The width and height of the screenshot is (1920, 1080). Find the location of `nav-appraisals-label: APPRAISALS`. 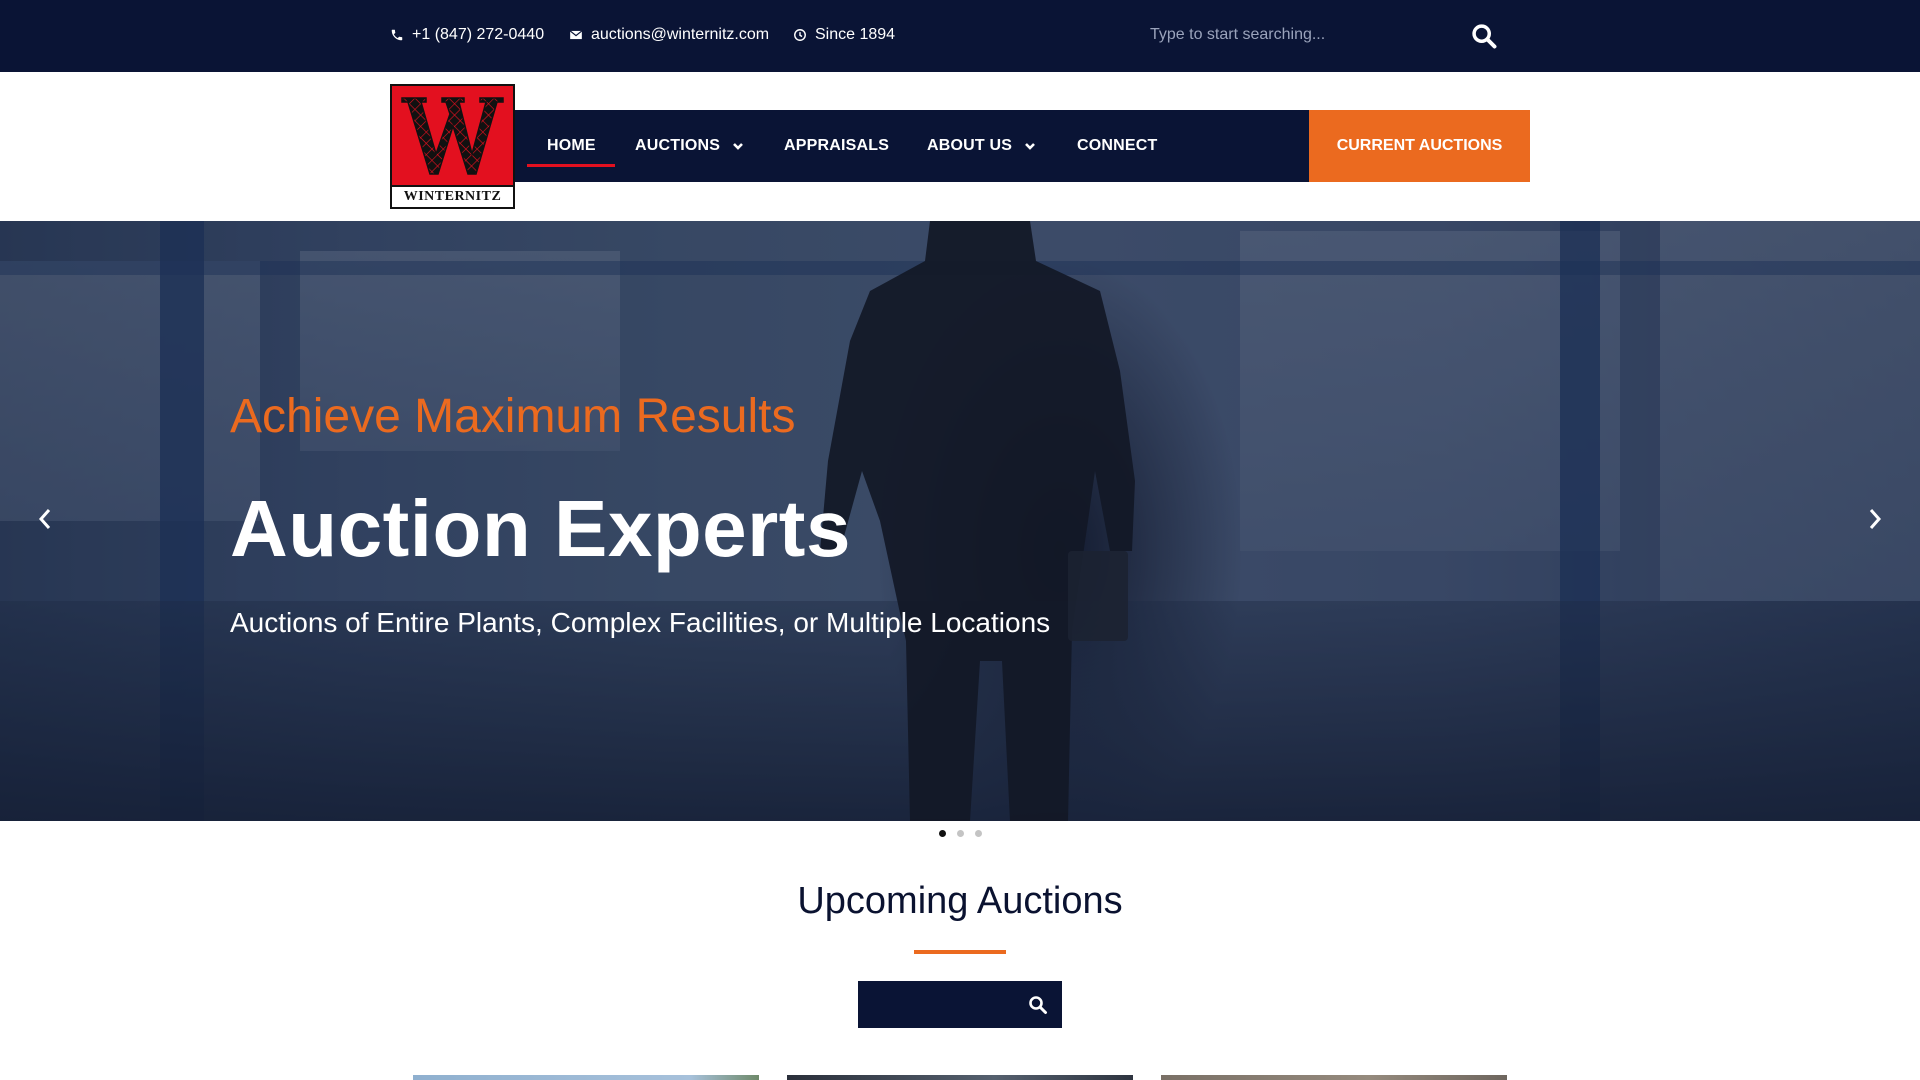

nav-appraisals-label: APPRAISALS is located at coordinates (837, 145).